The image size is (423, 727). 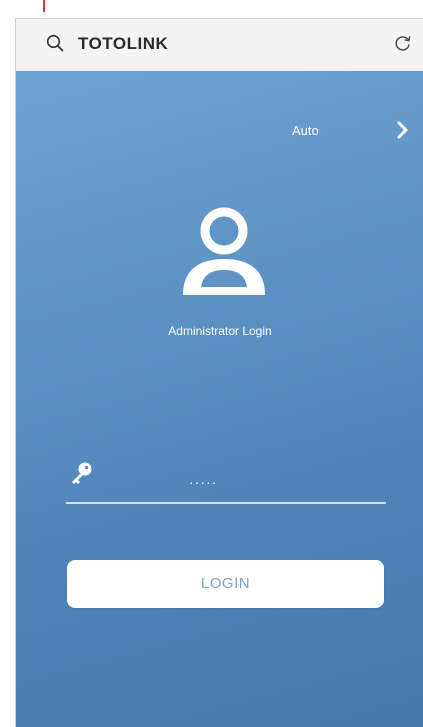 What do you see at coordinates (224, 251) in the screenshot?
I see `user-icon` at bounding box center [224, 251].